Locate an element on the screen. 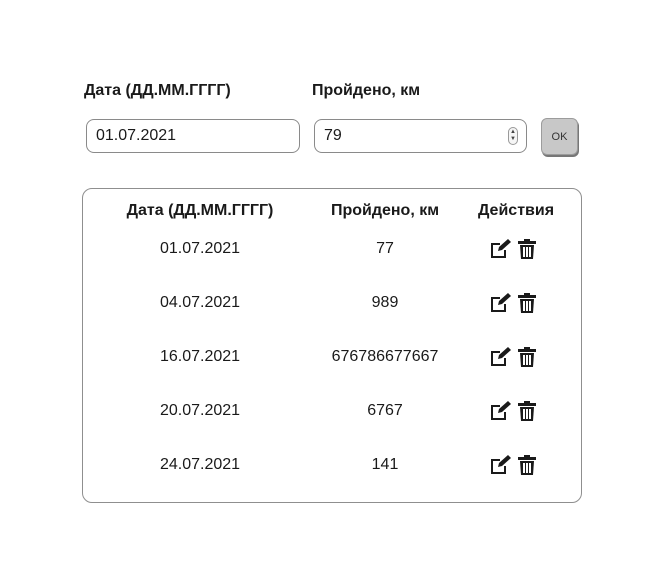  table-row: 16.07.2021 676786677667 is located at coordinates (332, 357).